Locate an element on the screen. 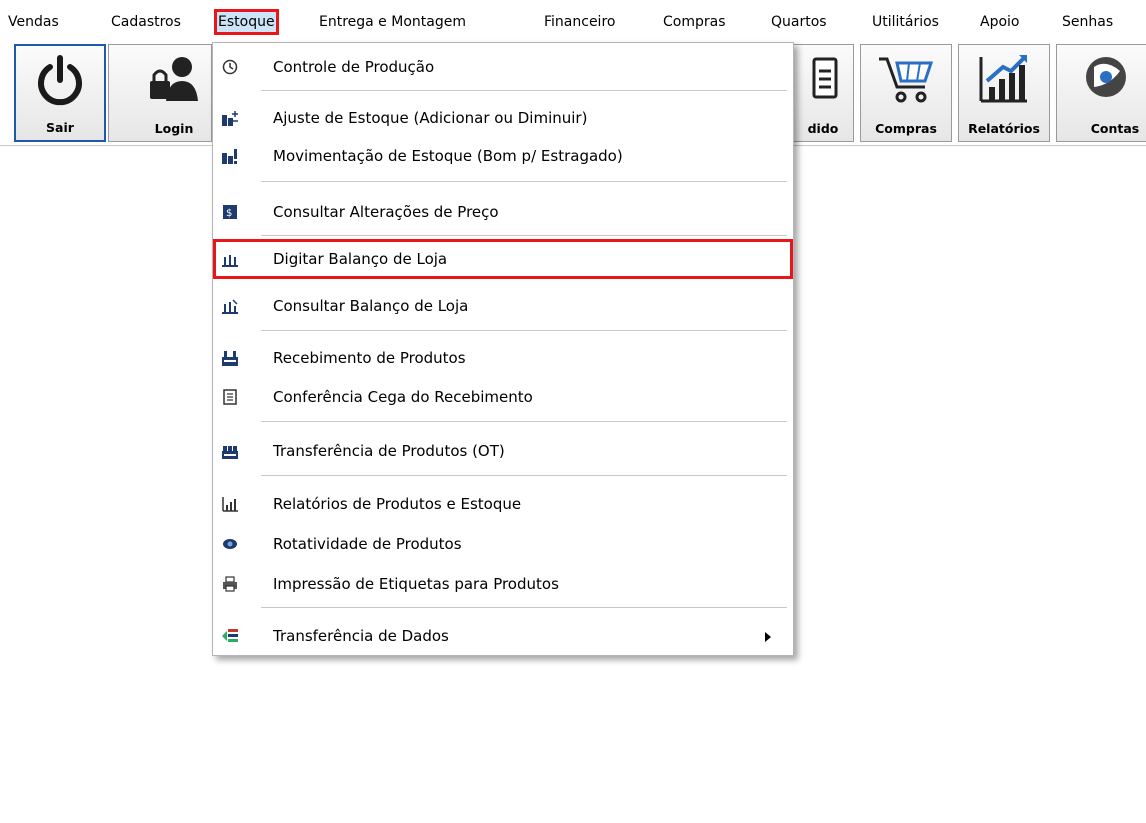 The width and height of the screenshot is (1146, 823). pedidos-label: dido is located at coordinates (823, 128).